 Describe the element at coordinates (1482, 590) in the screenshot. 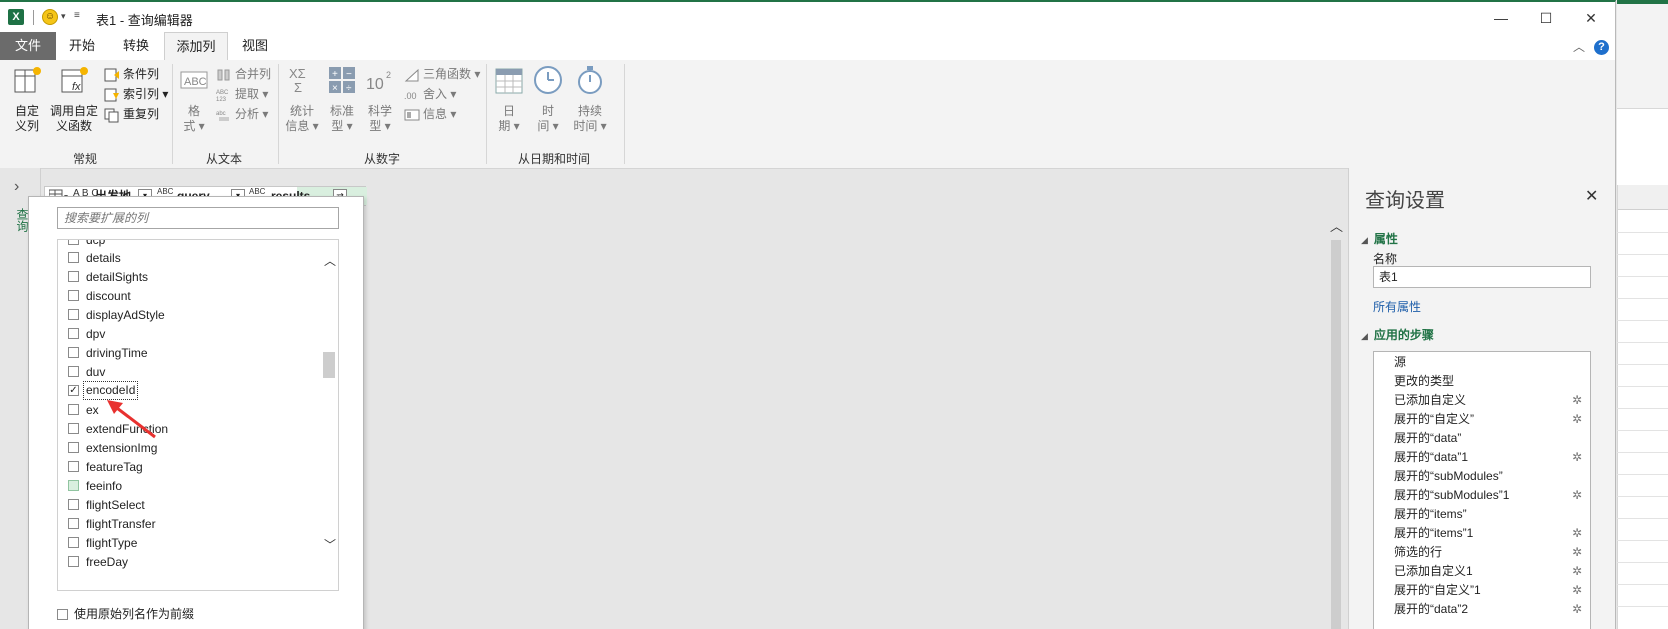

I see `step-item: 展开的“自定义”1 ✲` at that location.